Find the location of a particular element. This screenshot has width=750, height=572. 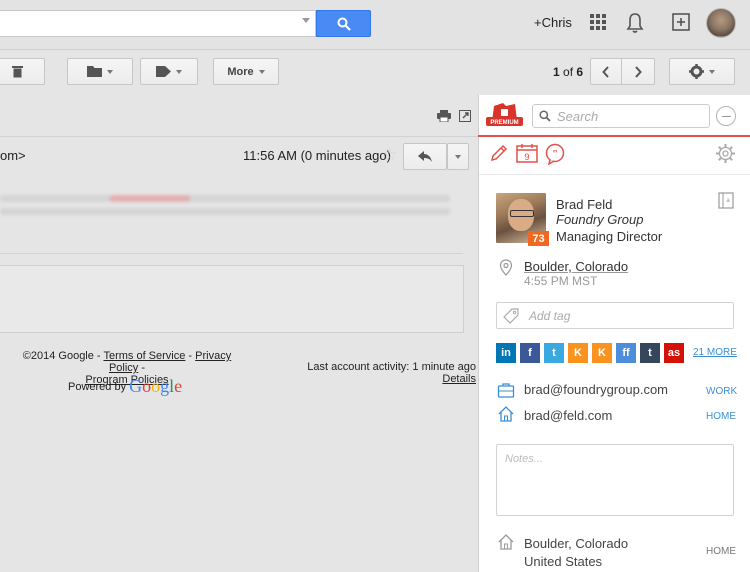

location-pin-icon is located at coordinates (506, 267).